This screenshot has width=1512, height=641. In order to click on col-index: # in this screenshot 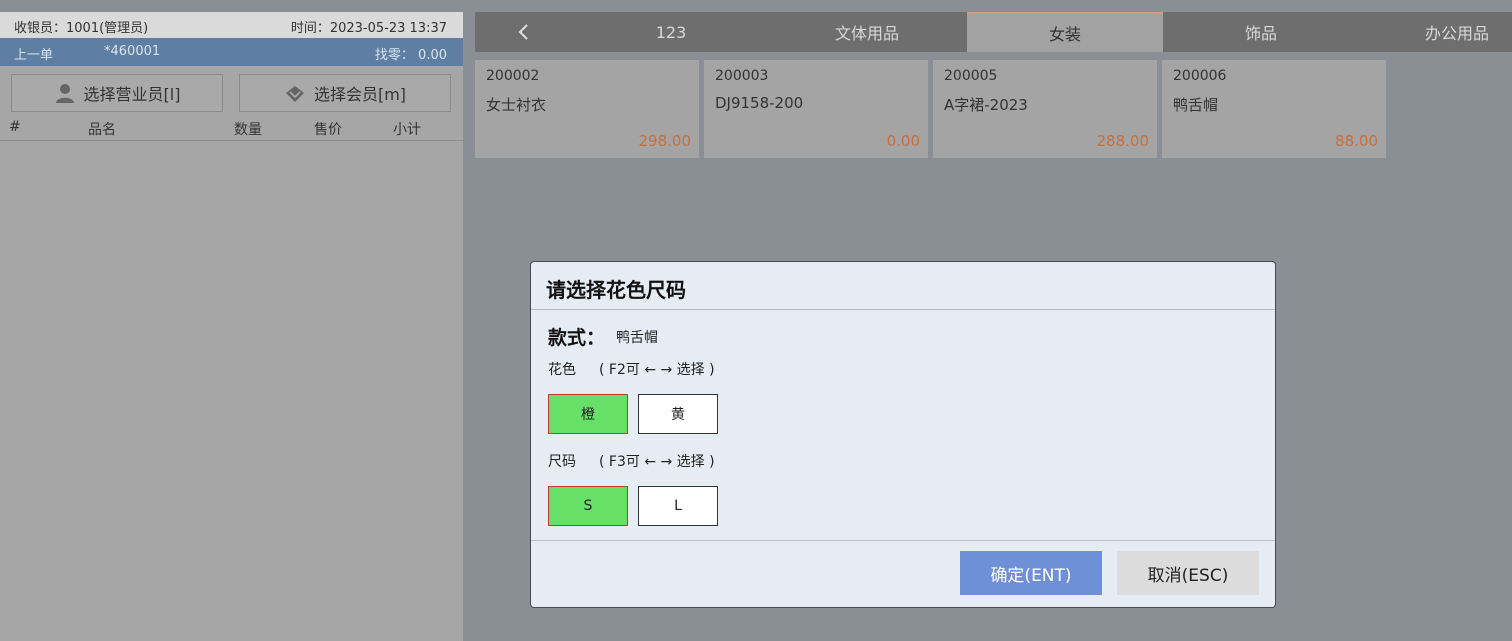, I will do `click(15, 127)`.